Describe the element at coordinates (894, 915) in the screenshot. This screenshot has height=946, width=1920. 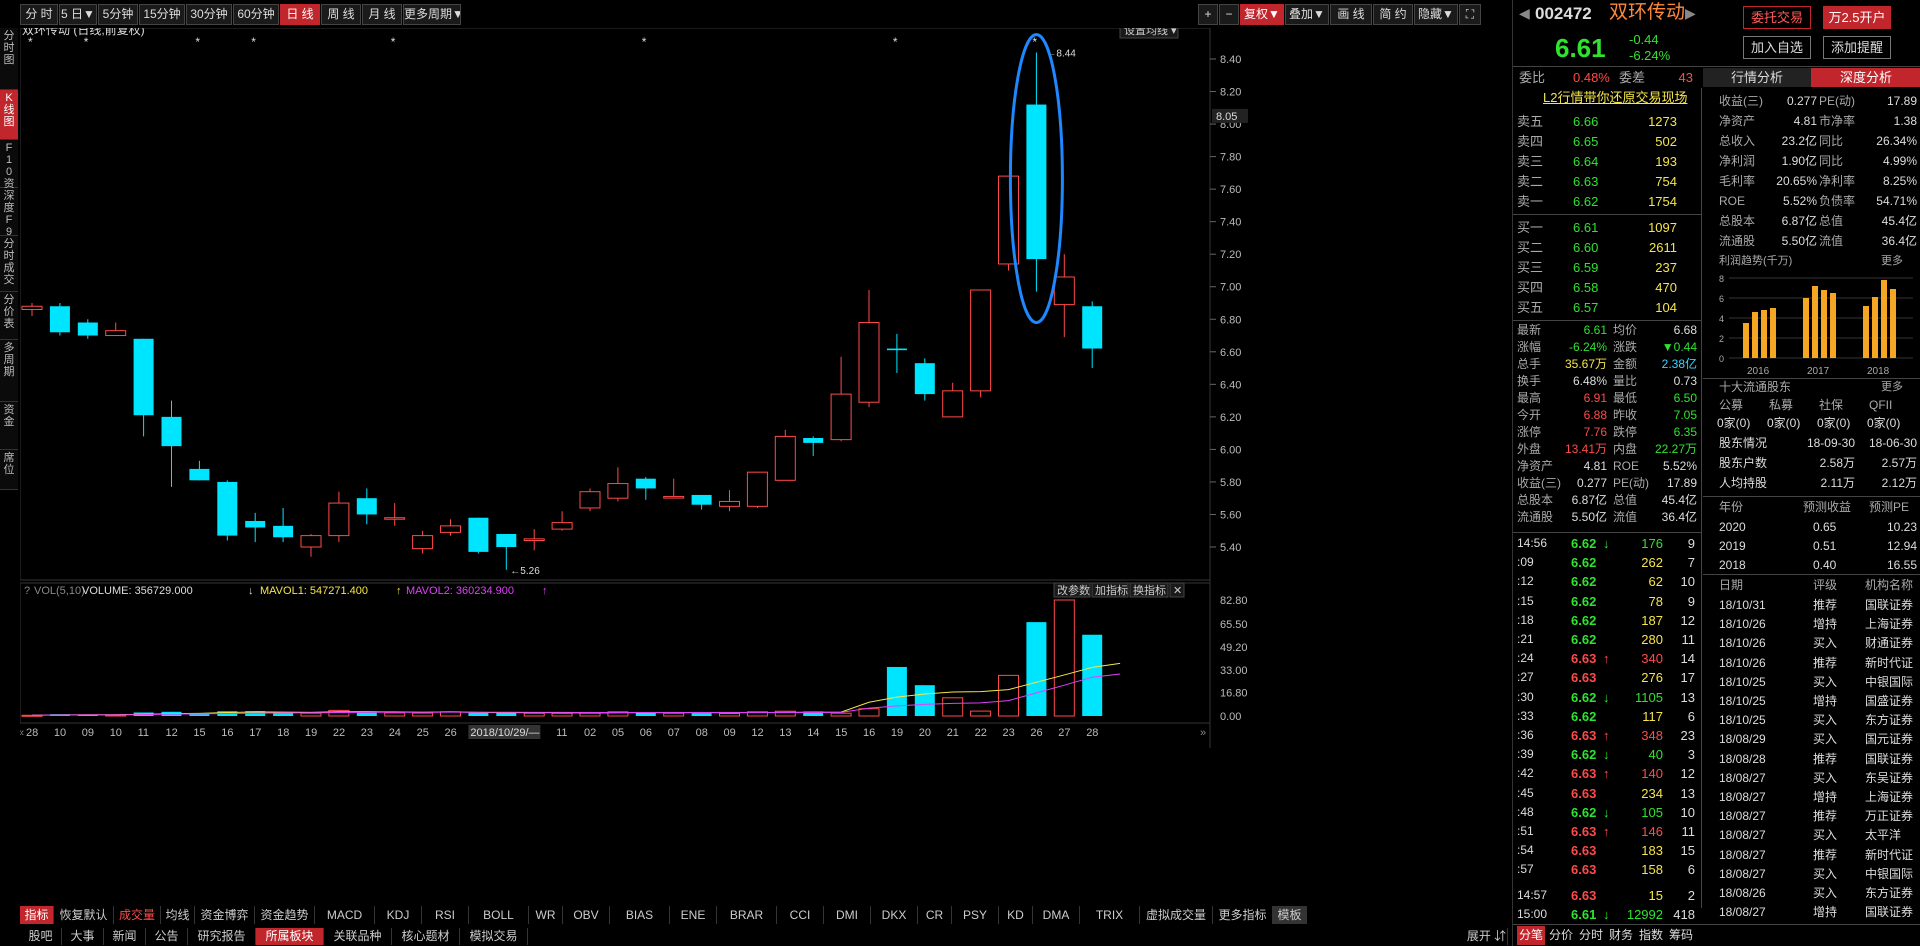
I see `indicator-tab-17: DKX` at that location.